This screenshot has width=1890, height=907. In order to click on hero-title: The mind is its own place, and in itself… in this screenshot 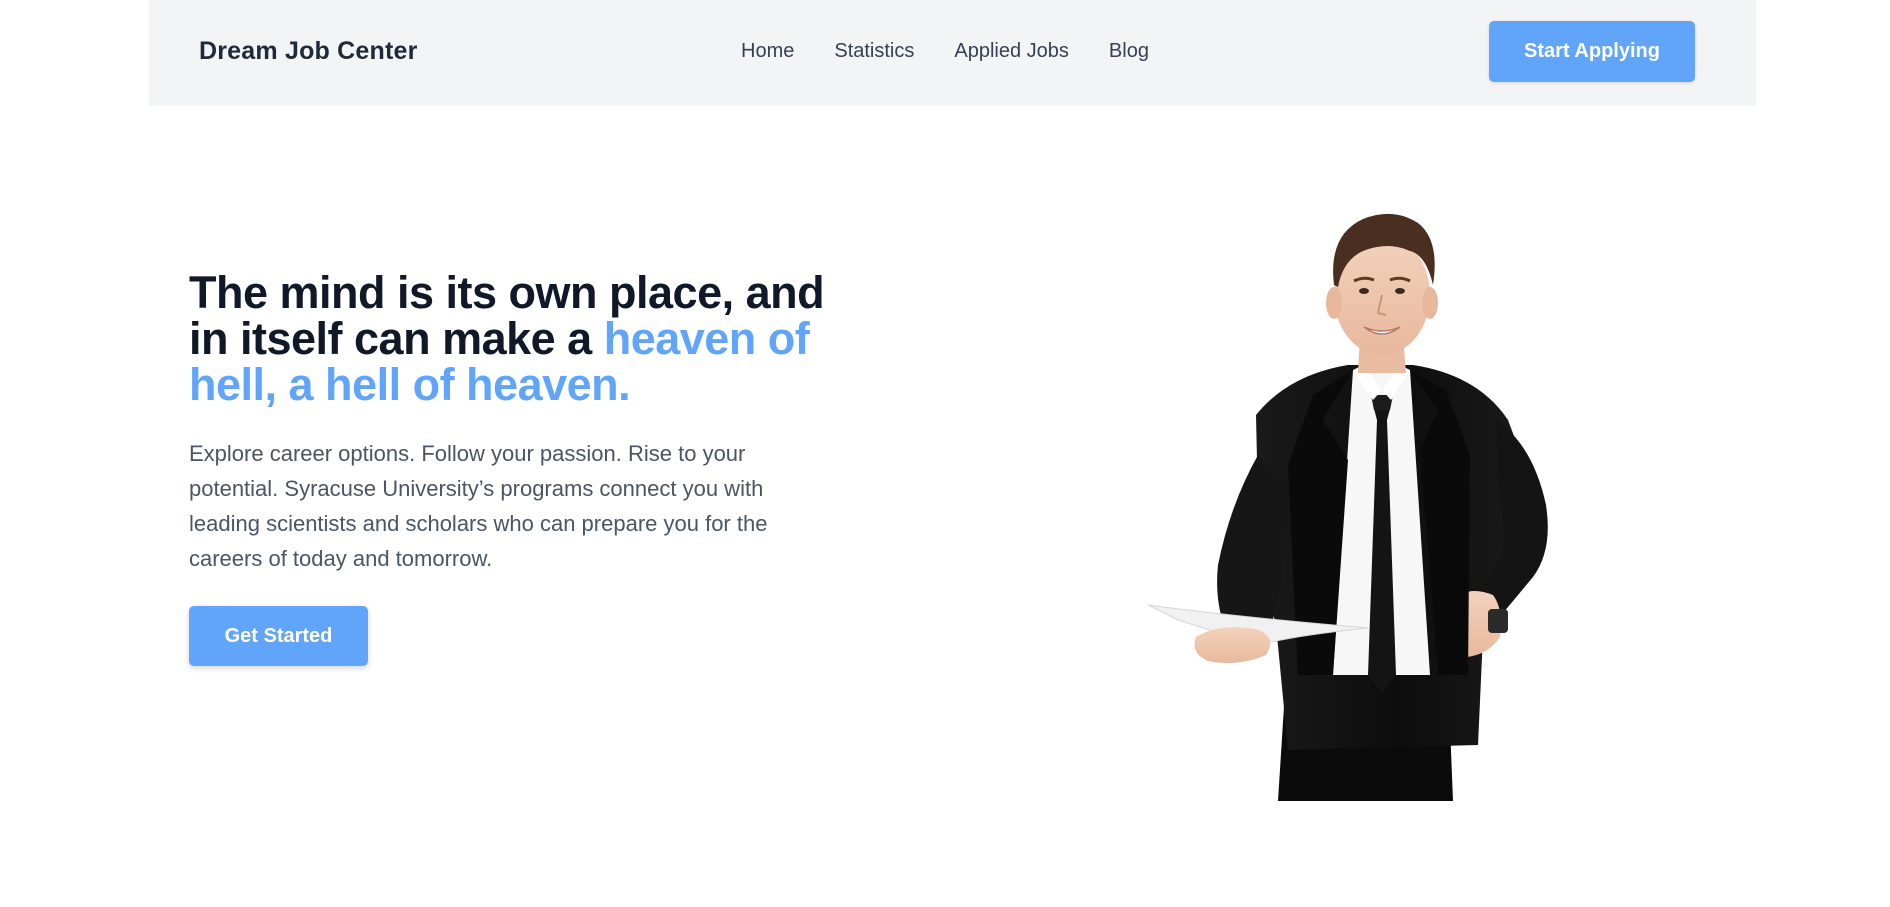, I will do `click(509, 339)`.